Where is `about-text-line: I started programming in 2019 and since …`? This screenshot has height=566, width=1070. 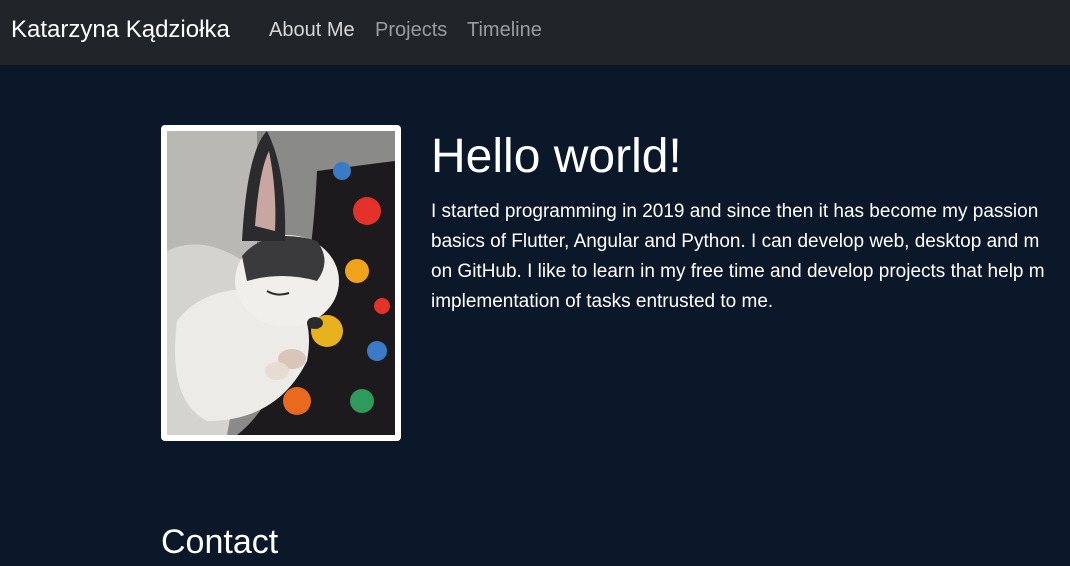
about-text-line: I started programming in 2019 and since … is located at coordinates (735, 211).